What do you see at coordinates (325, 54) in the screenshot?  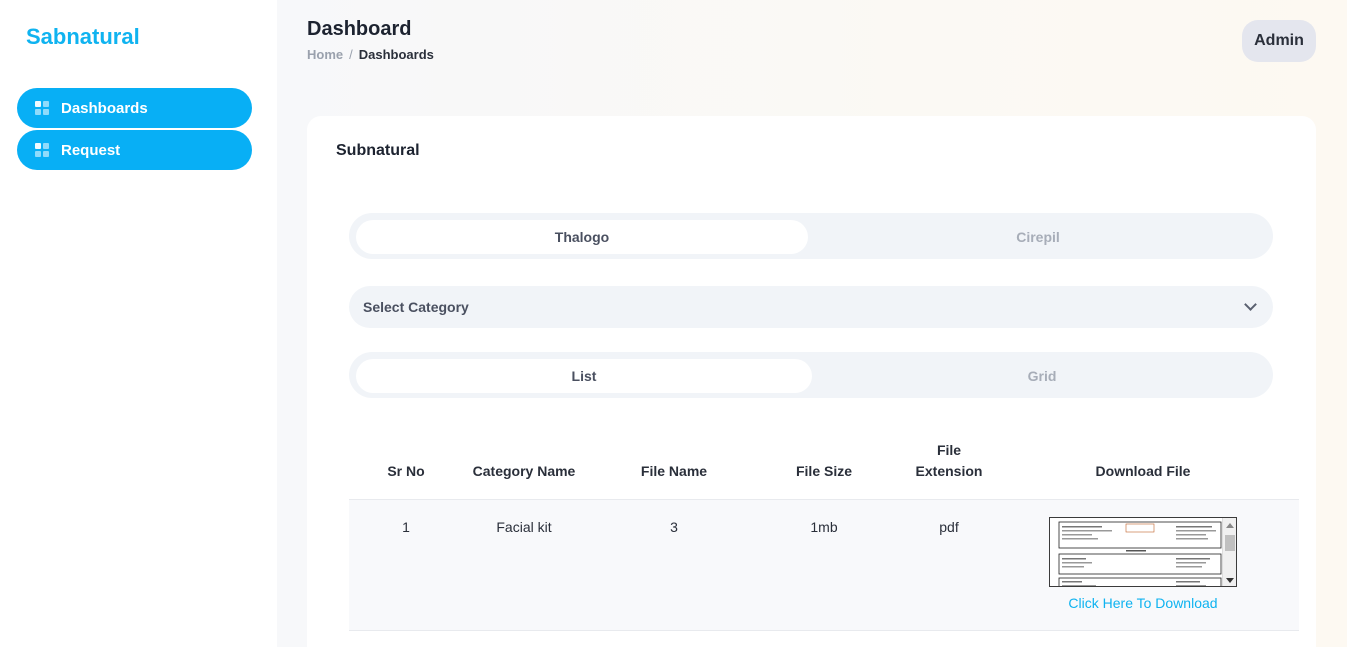 I see `breadcrumb-home-link: Home` at bounding box center [325, 54].